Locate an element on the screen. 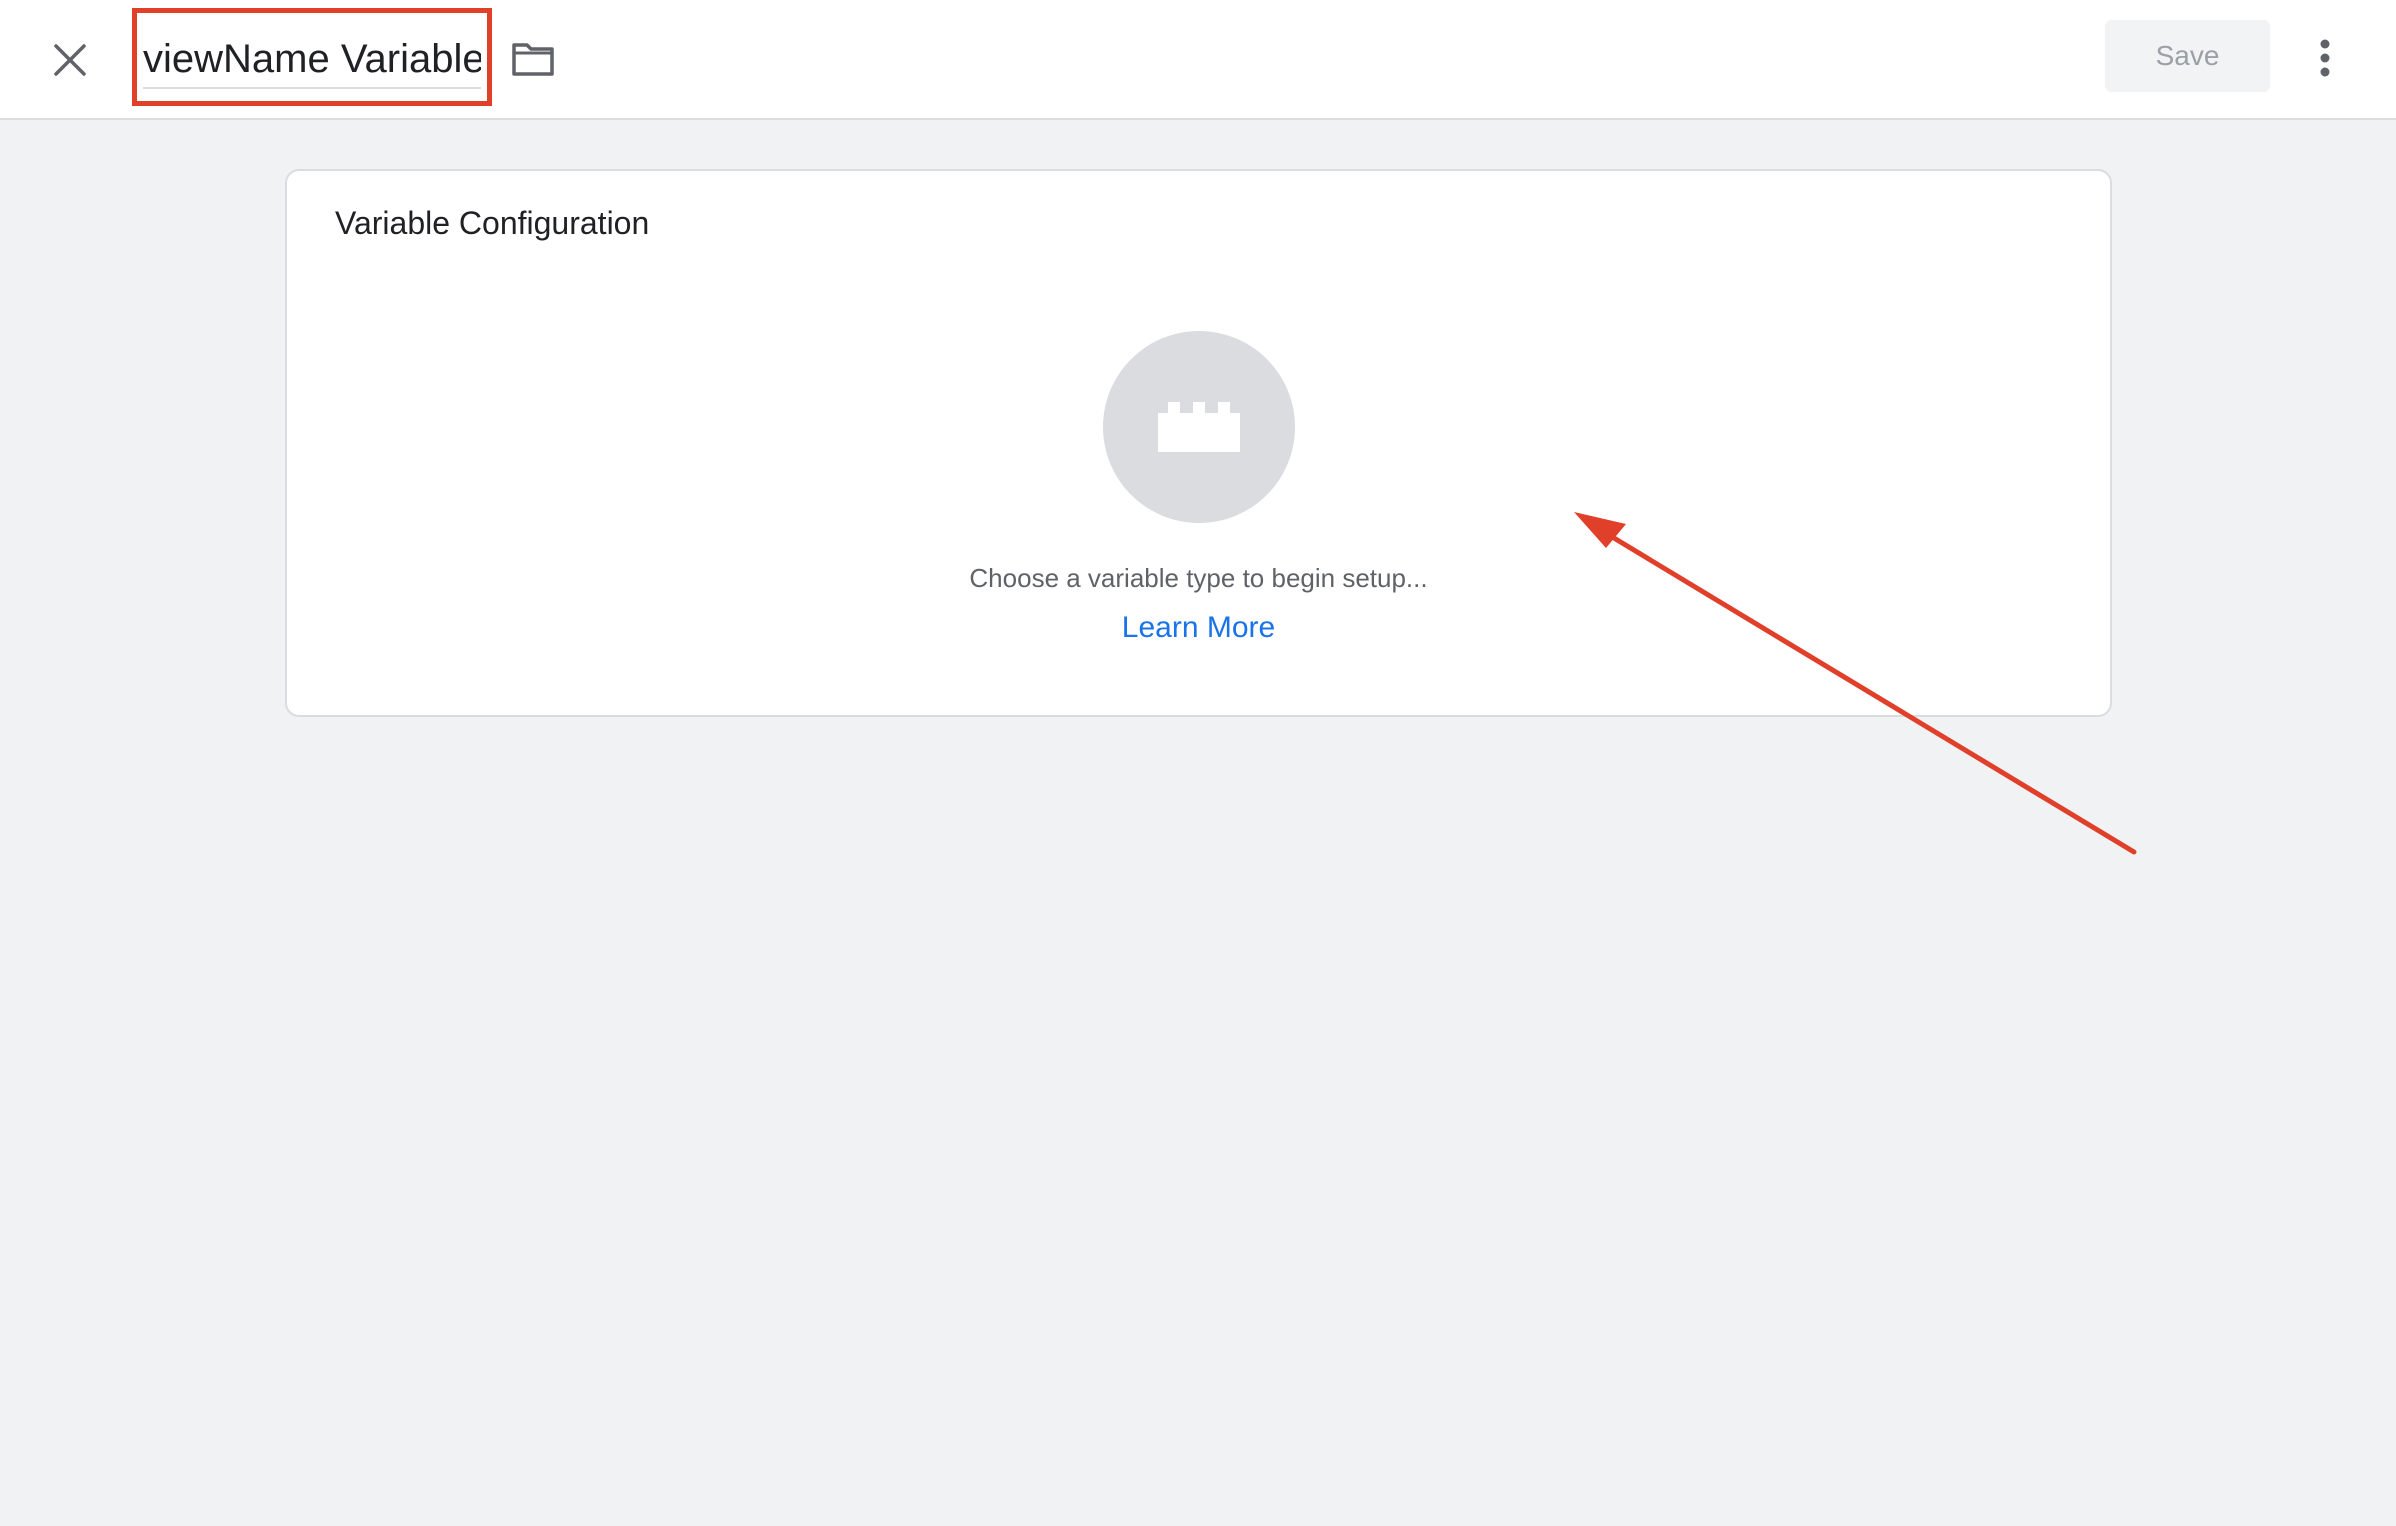  more-vert-icon is located at coordinates (2325, 58).